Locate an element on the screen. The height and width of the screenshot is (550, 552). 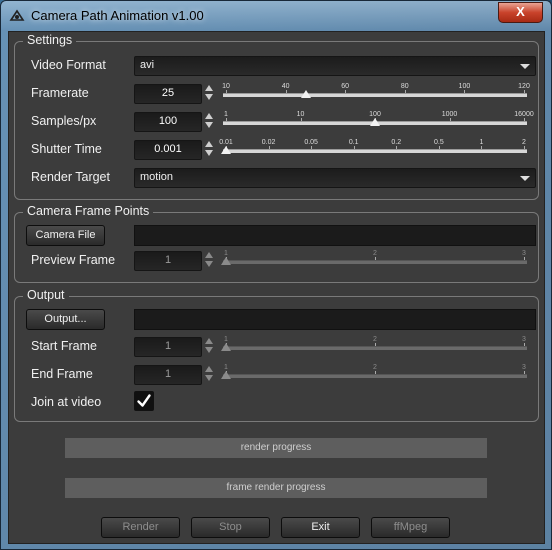
slider-tick-label: 0.2 is located at coordinates (396, 142).